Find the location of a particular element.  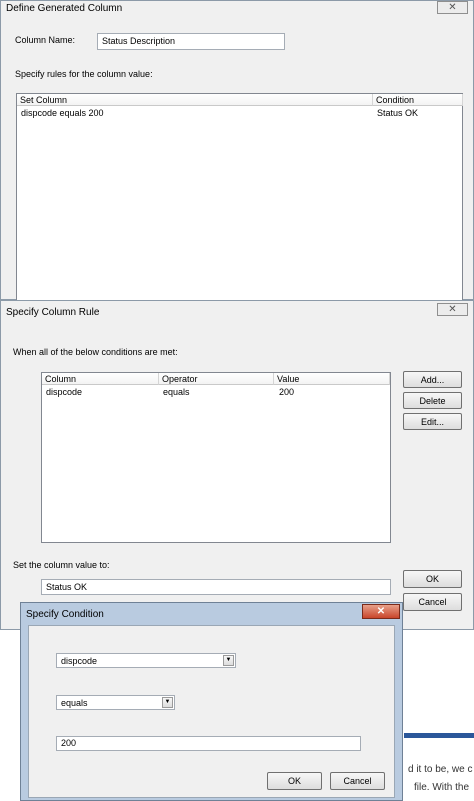

operator-select: equals ▼ is located at coordinates (115, 702).